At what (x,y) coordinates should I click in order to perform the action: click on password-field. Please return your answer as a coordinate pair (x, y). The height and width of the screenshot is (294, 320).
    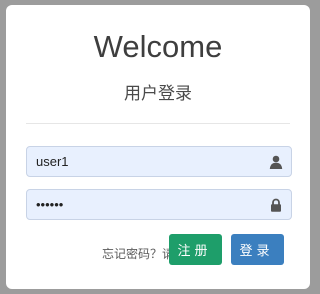
    Looking at the image, I should click on (159, 204).